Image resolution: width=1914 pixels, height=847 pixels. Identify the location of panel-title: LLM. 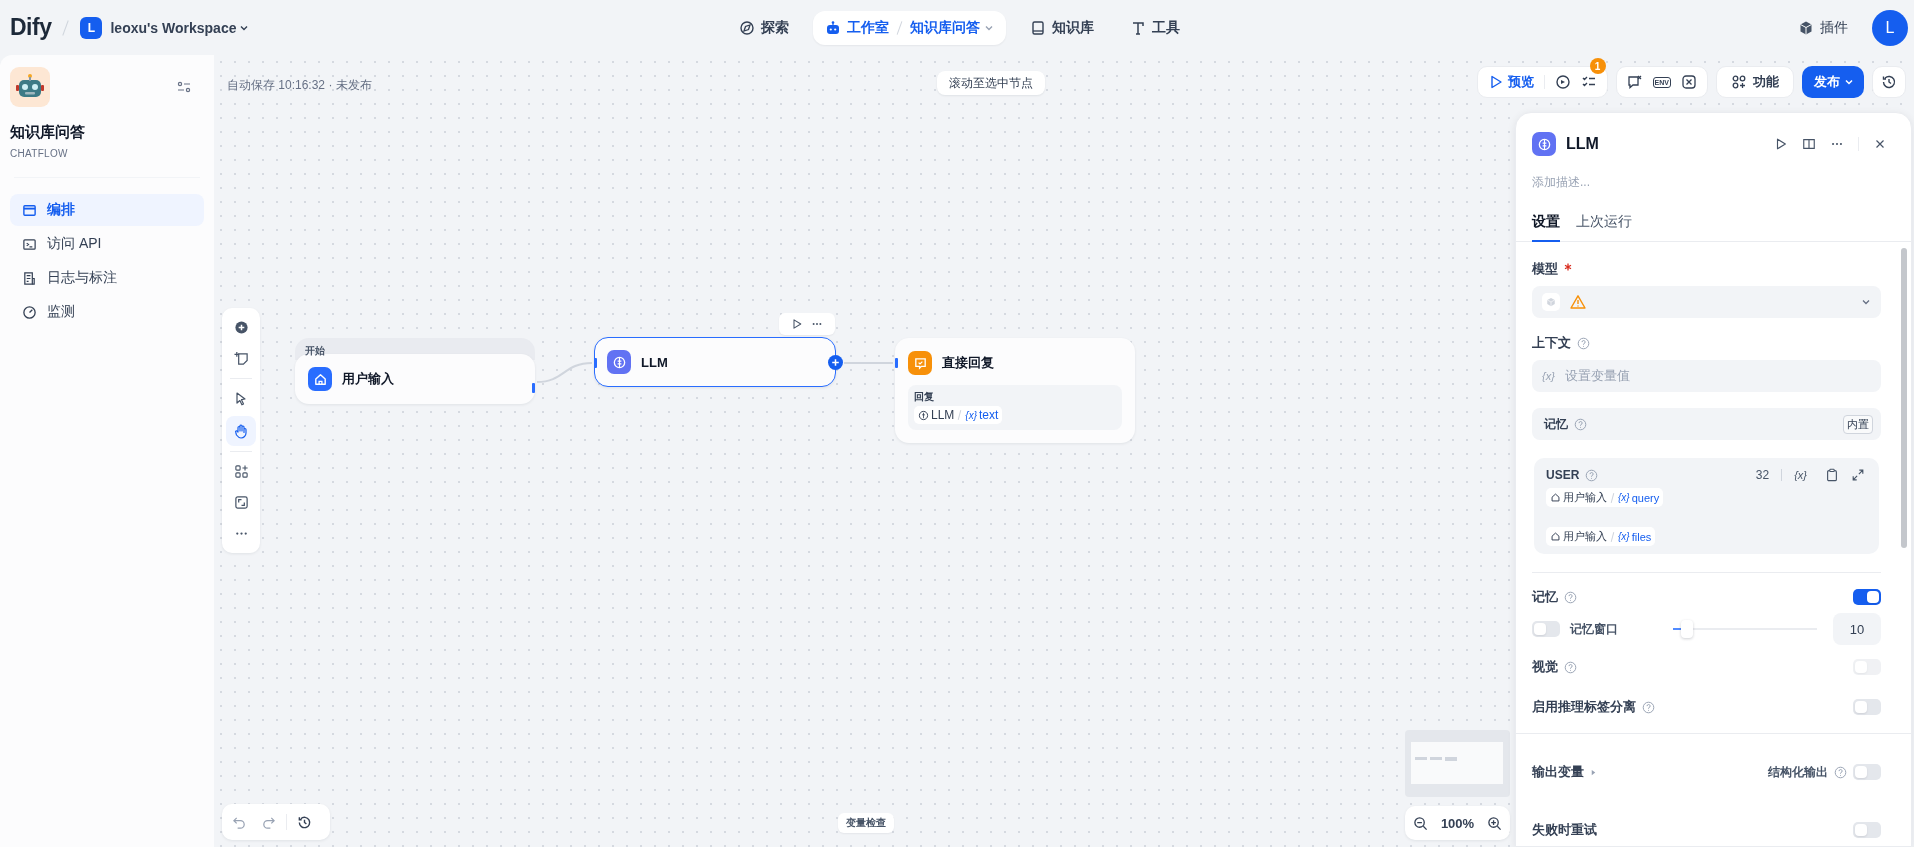
(1582, 144).